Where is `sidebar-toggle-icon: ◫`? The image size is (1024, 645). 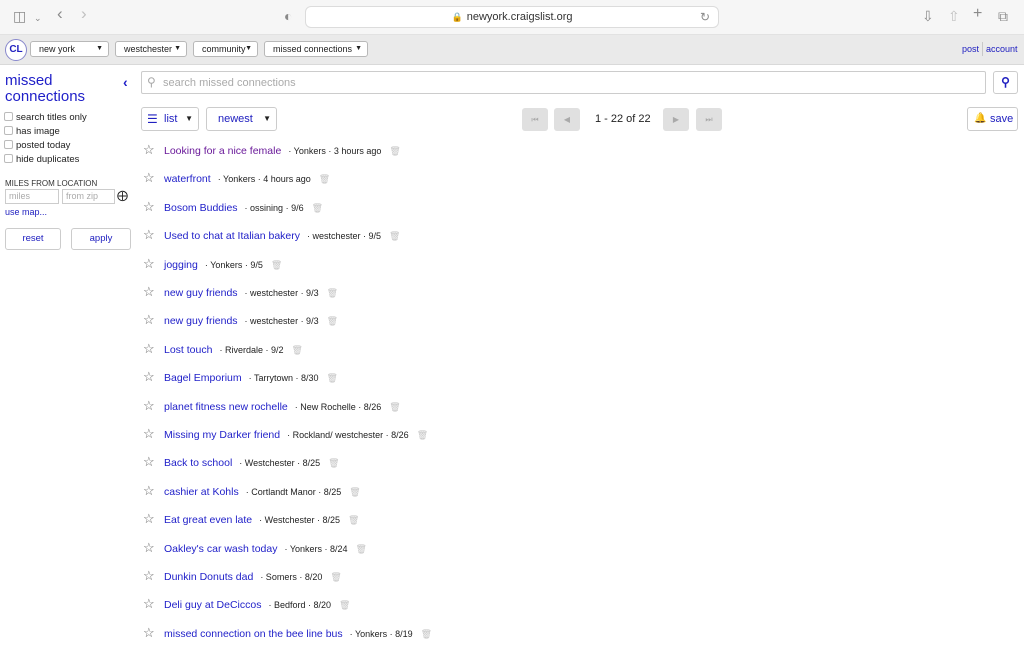
sidebar-toggle-icon: ◫ is located at coordinates (19, 16).